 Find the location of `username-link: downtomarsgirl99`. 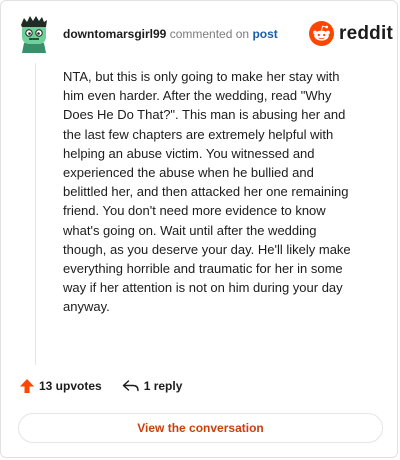

username-link: downtomarsgirl99 is located at coordinates (114, 34).